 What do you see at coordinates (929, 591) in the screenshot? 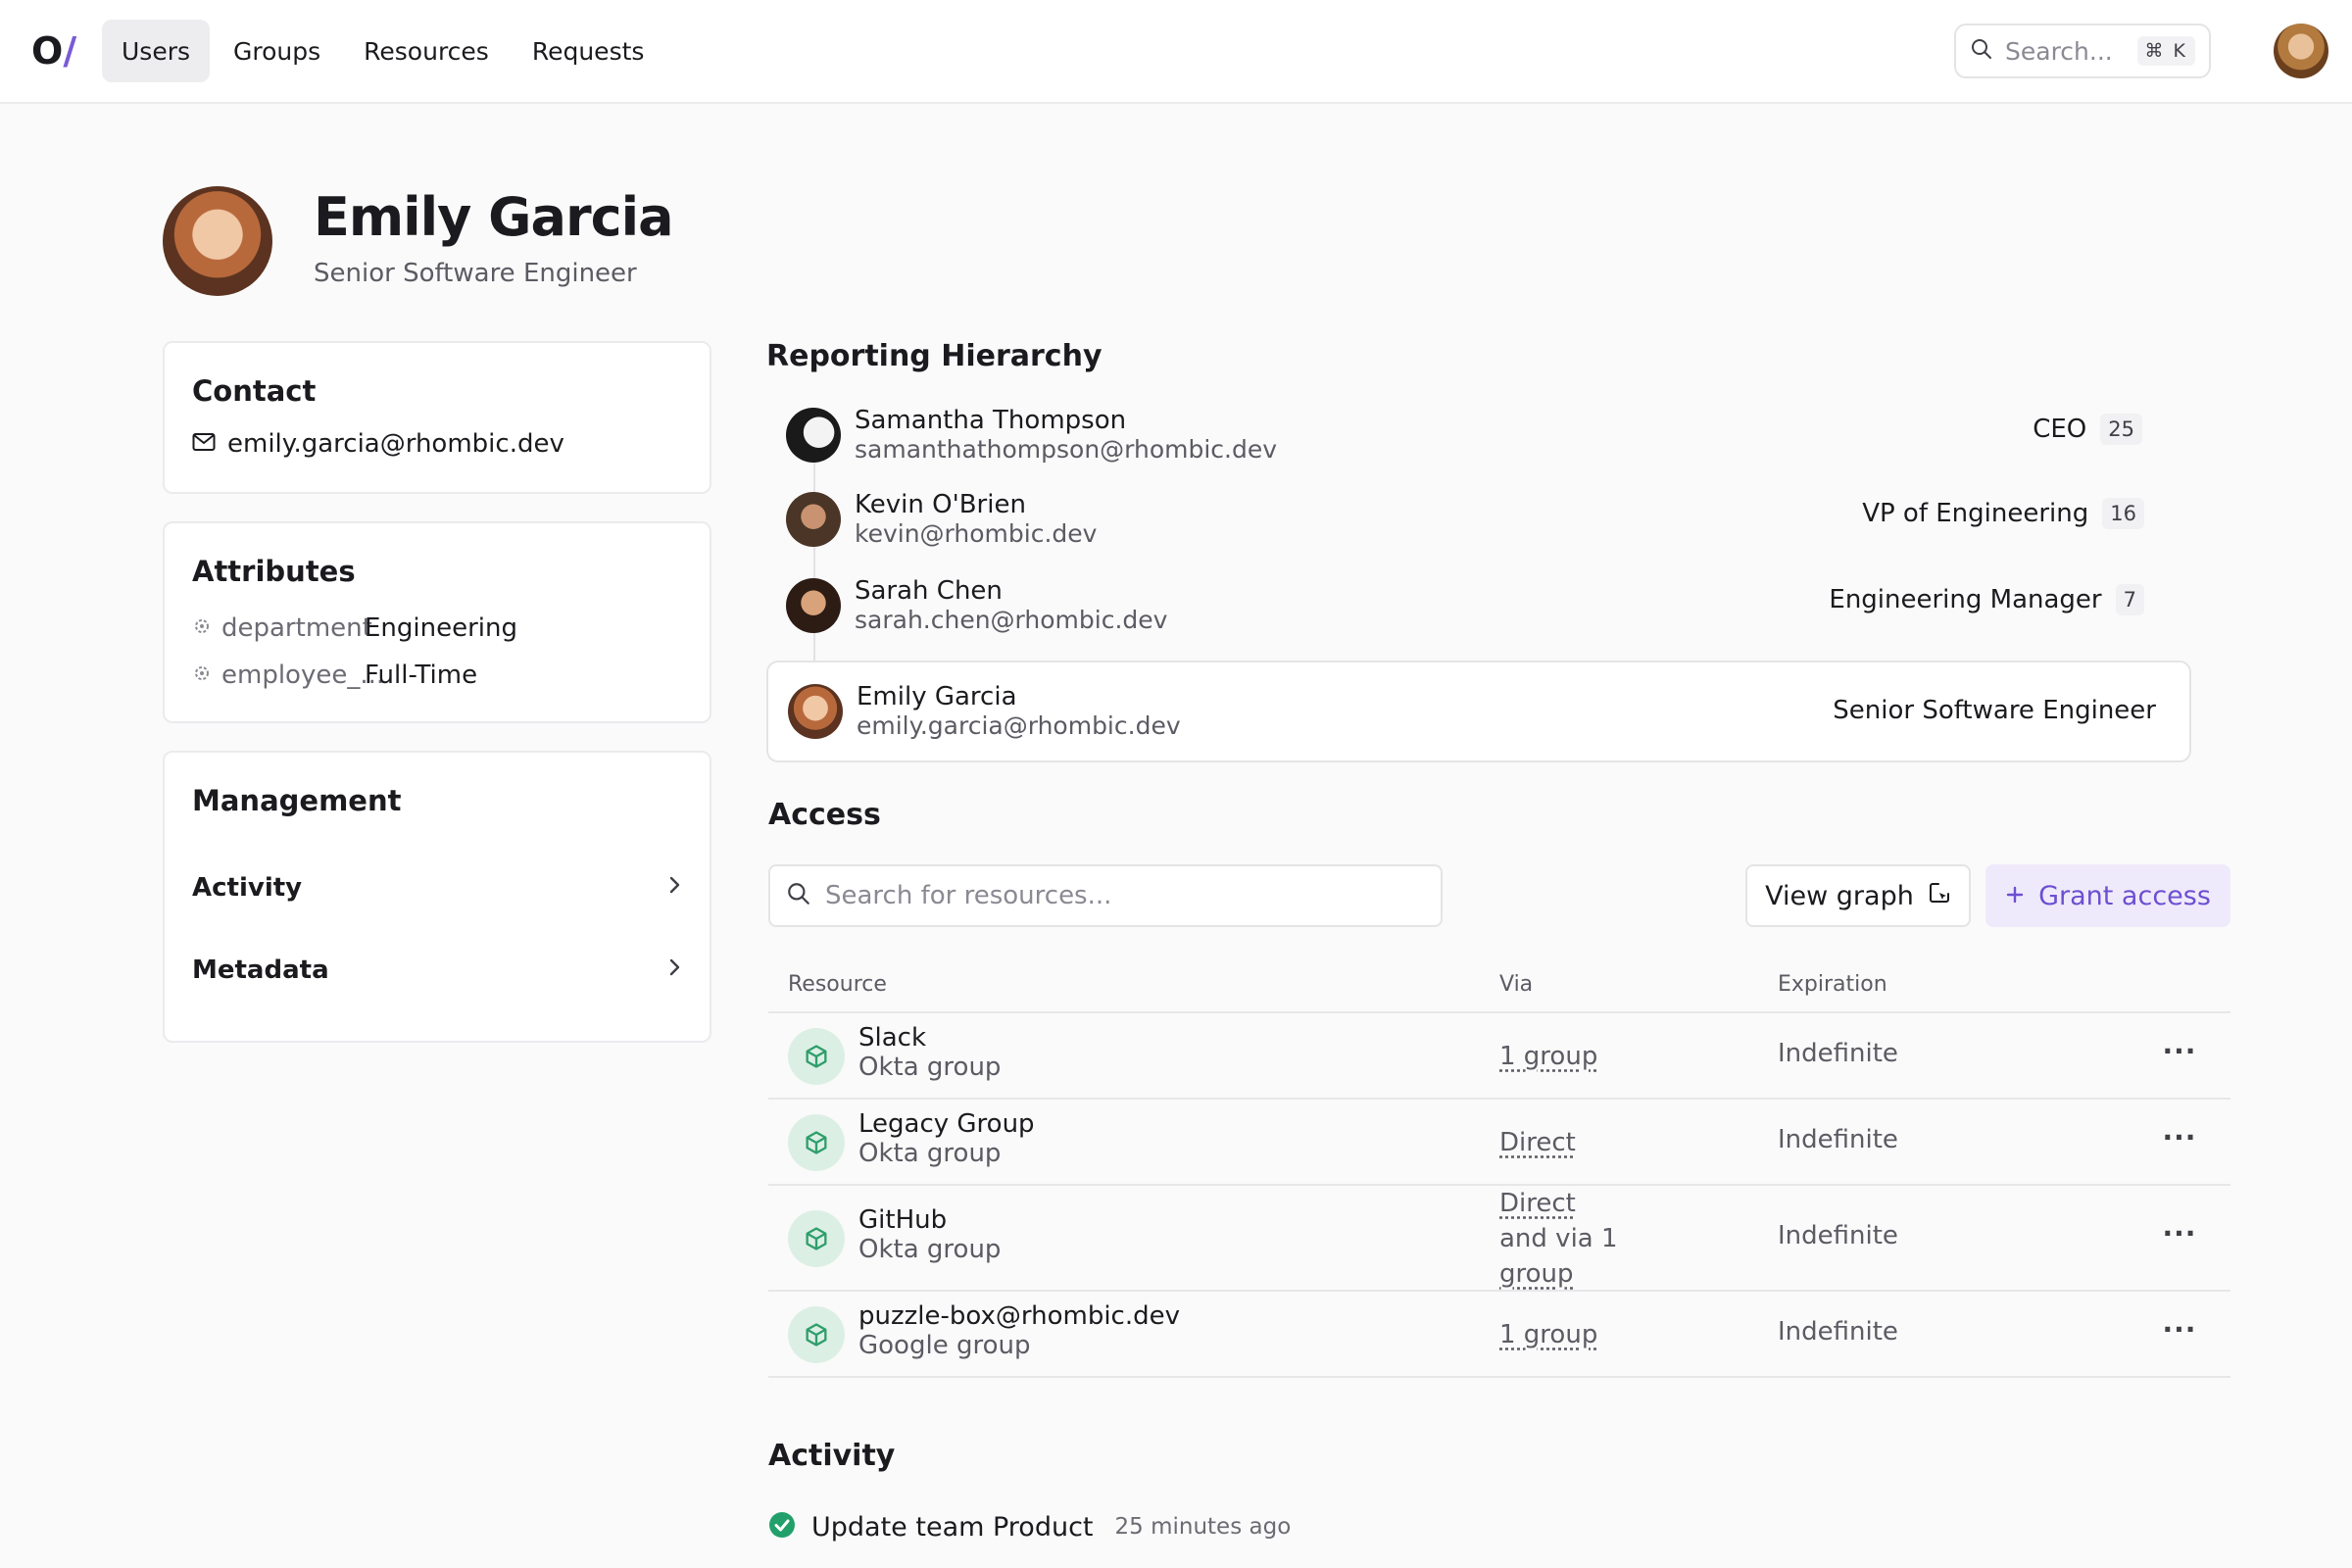
I see `hierarchy-person-name: Sarah Chen` at bounding box center [929, 591].